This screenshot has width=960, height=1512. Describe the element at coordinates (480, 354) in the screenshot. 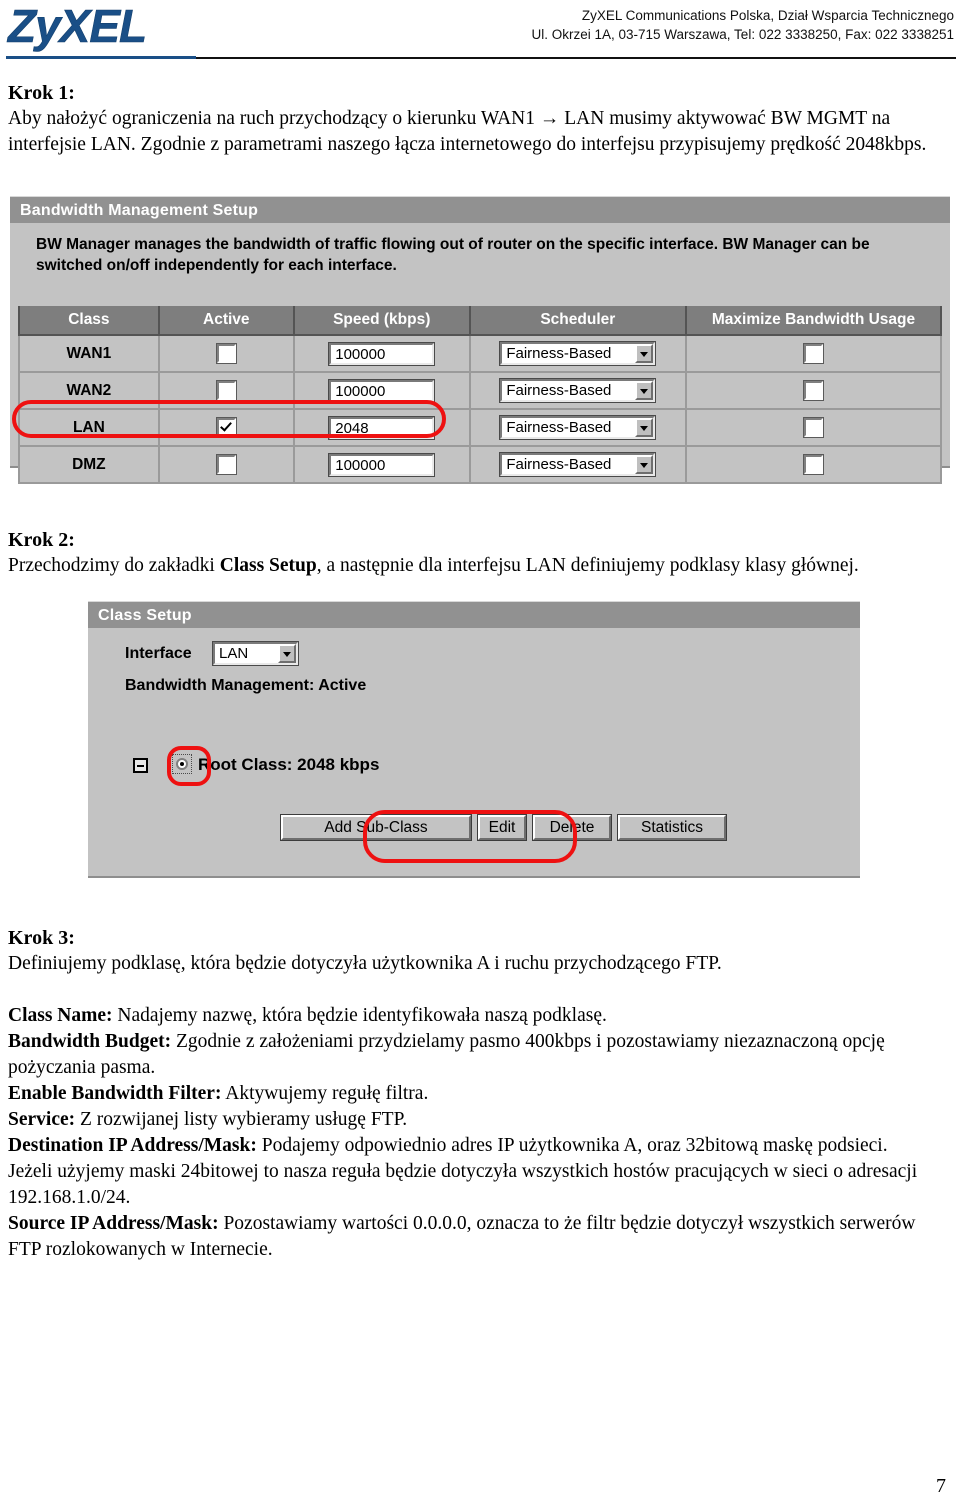

I see `table-row: WAN1 100000 Fairness-Based` at that location.